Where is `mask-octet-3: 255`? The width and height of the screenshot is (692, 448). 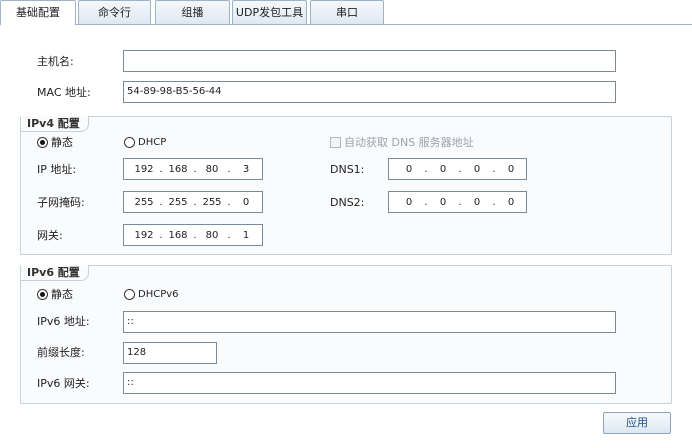 mask-octet-3: 255 is located at coordinates (212, 202).